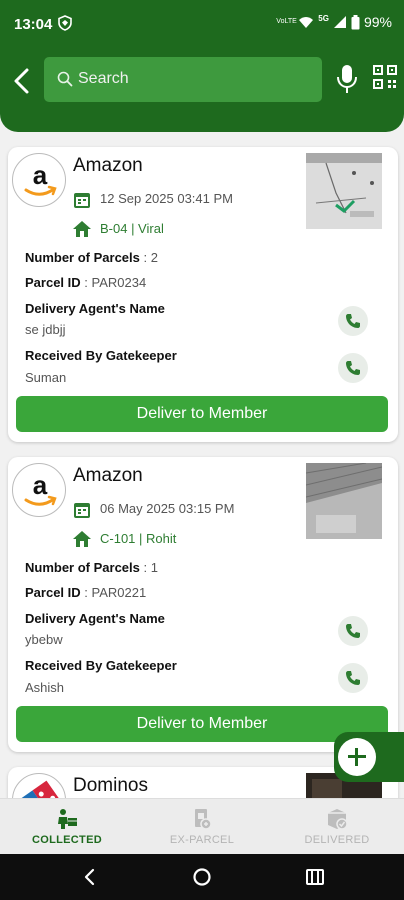 The image size is (404, 900). I want to click on parcel-count-row: Number of Parcels : 1, so click(91, 567).